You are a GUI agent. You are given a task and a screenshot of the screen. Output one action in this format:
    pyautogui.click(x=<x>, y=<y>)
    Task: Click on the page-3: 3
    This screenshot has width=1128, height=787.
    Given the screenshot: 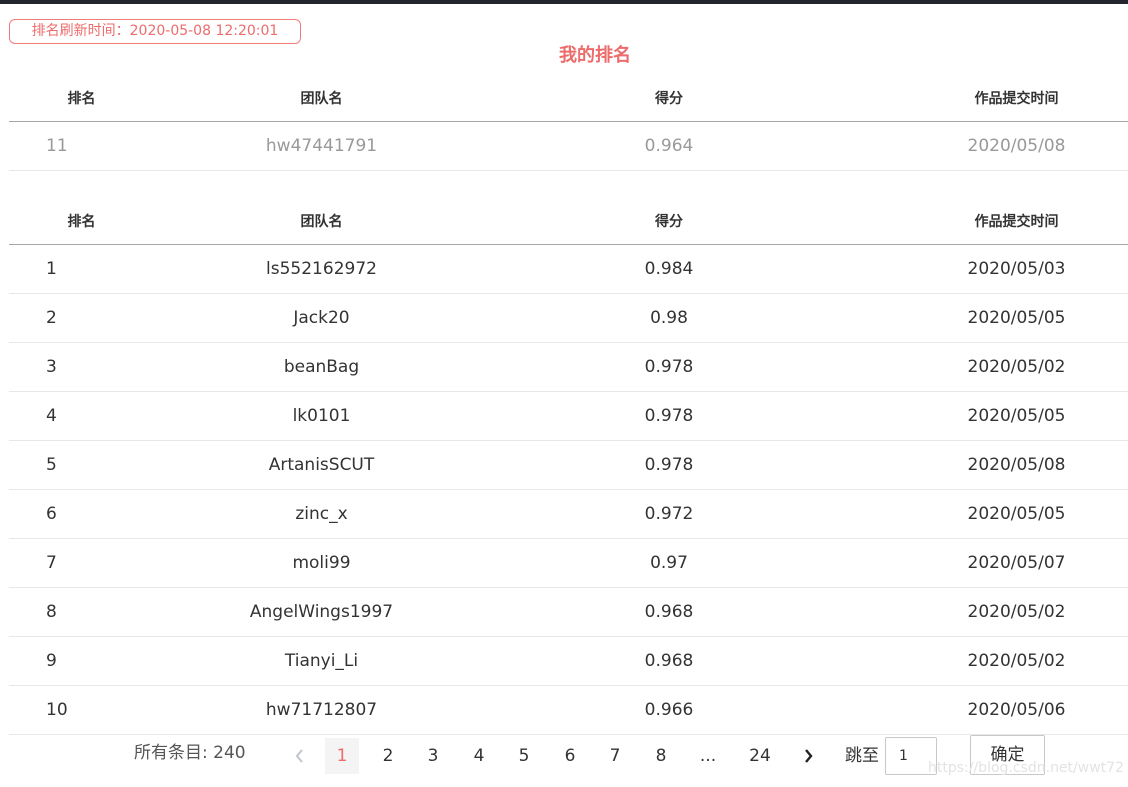 What is the action you would take?
    pyautogui.click(x=433, y=756)
    